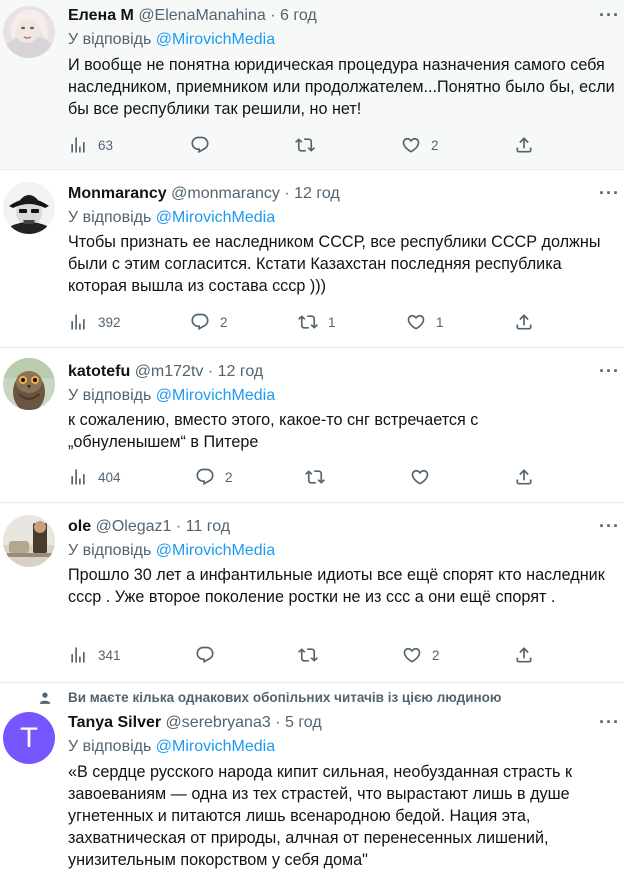 The image size is (624, 871). Describe the element at coordinates (101, 15) in the screenshot. I see `display-name: Елена М` at that location.